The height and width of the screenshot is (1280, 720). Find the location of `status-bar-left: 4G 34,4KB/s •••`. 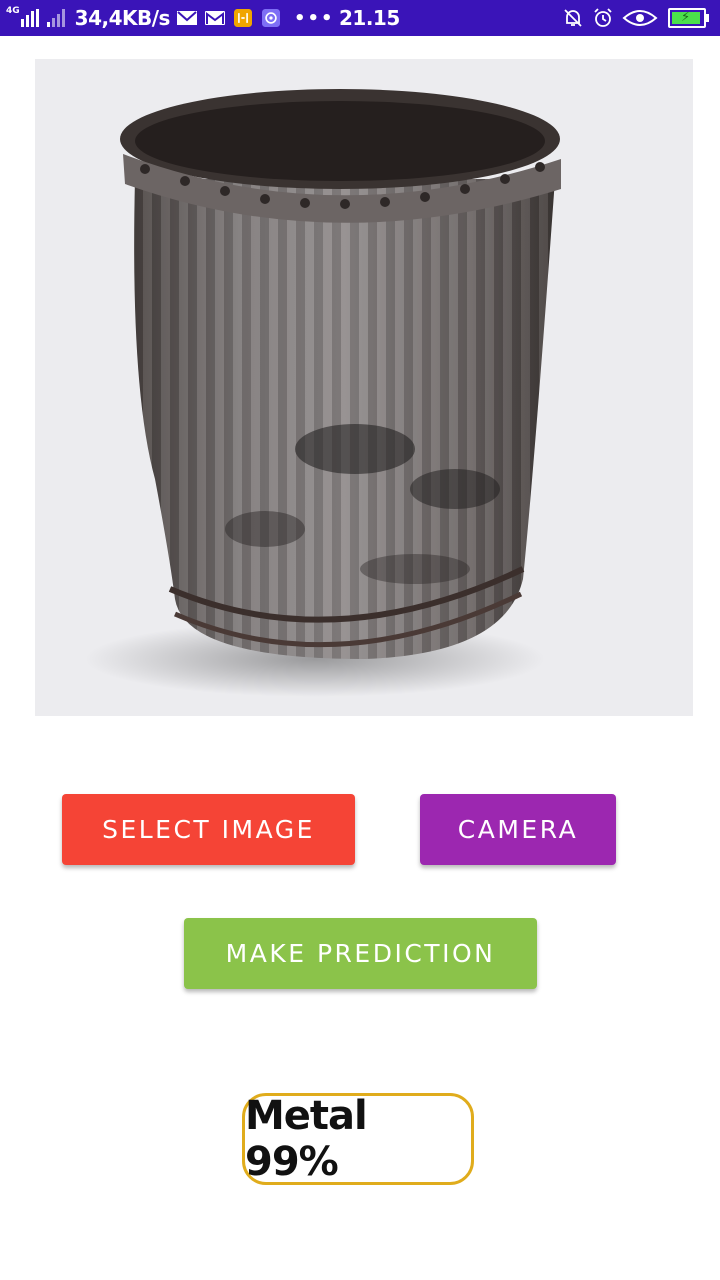

status-bar-left: 4G 34,4KB/s ••• is located at coordinates (170, 18).